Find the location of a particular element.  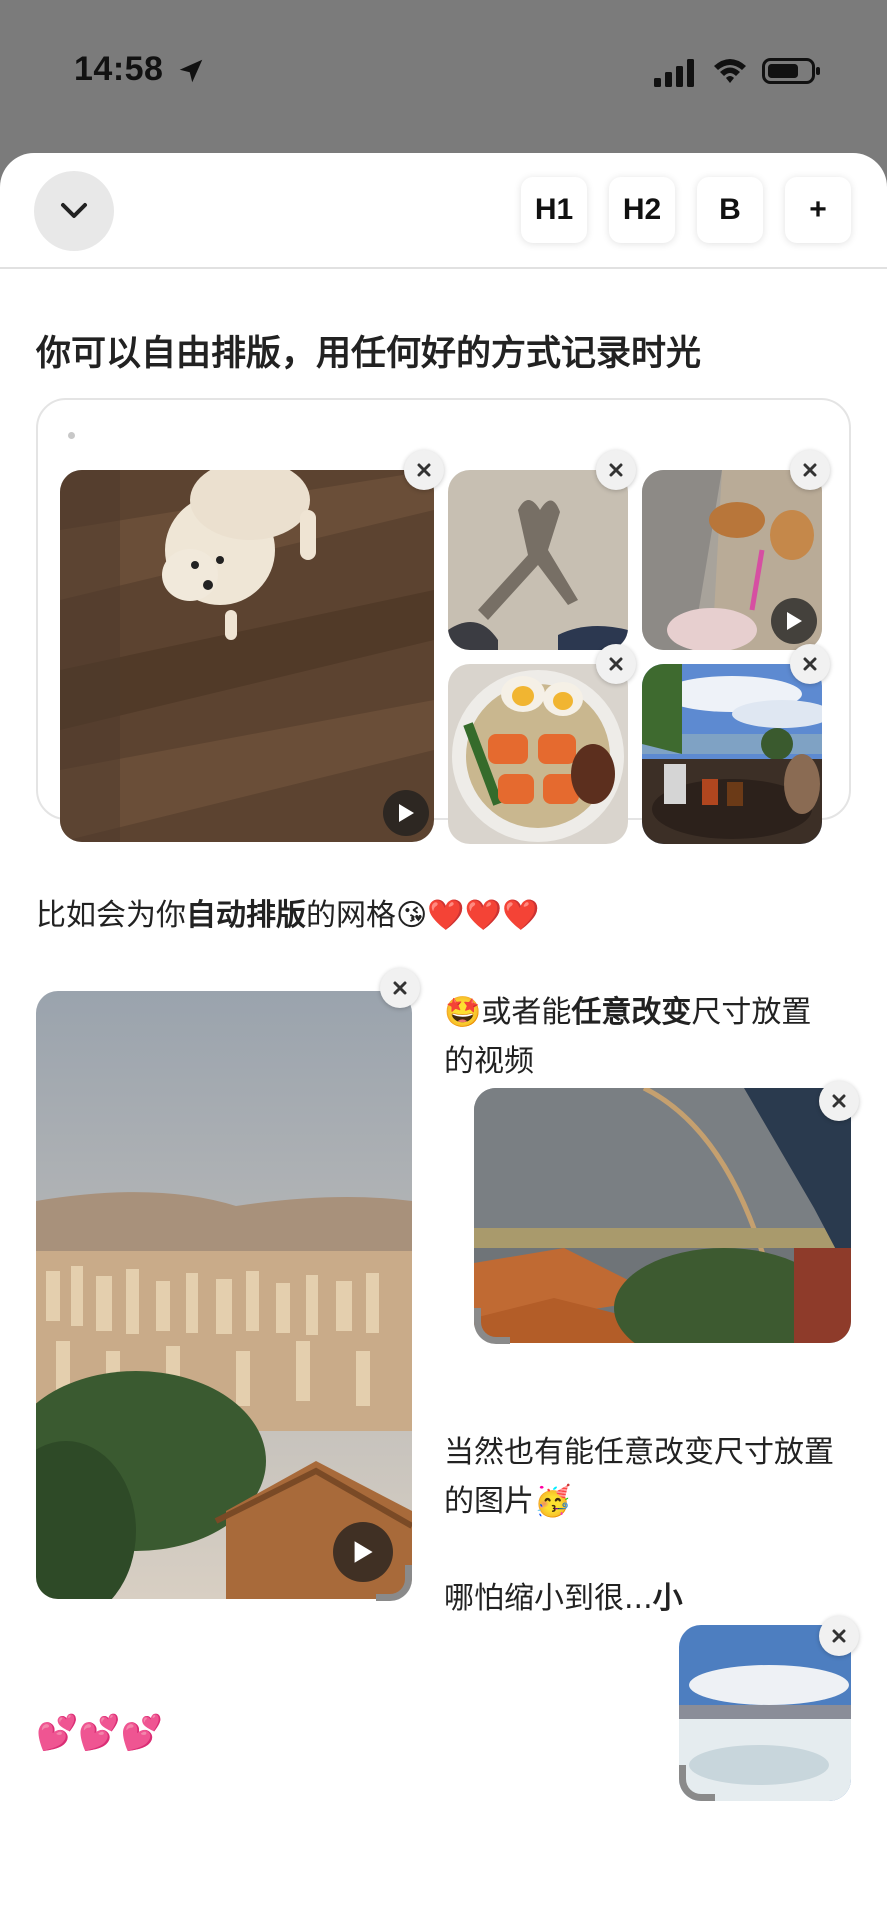

caption-bold-text: 任意改变 is located at coordinates (631, 1012).